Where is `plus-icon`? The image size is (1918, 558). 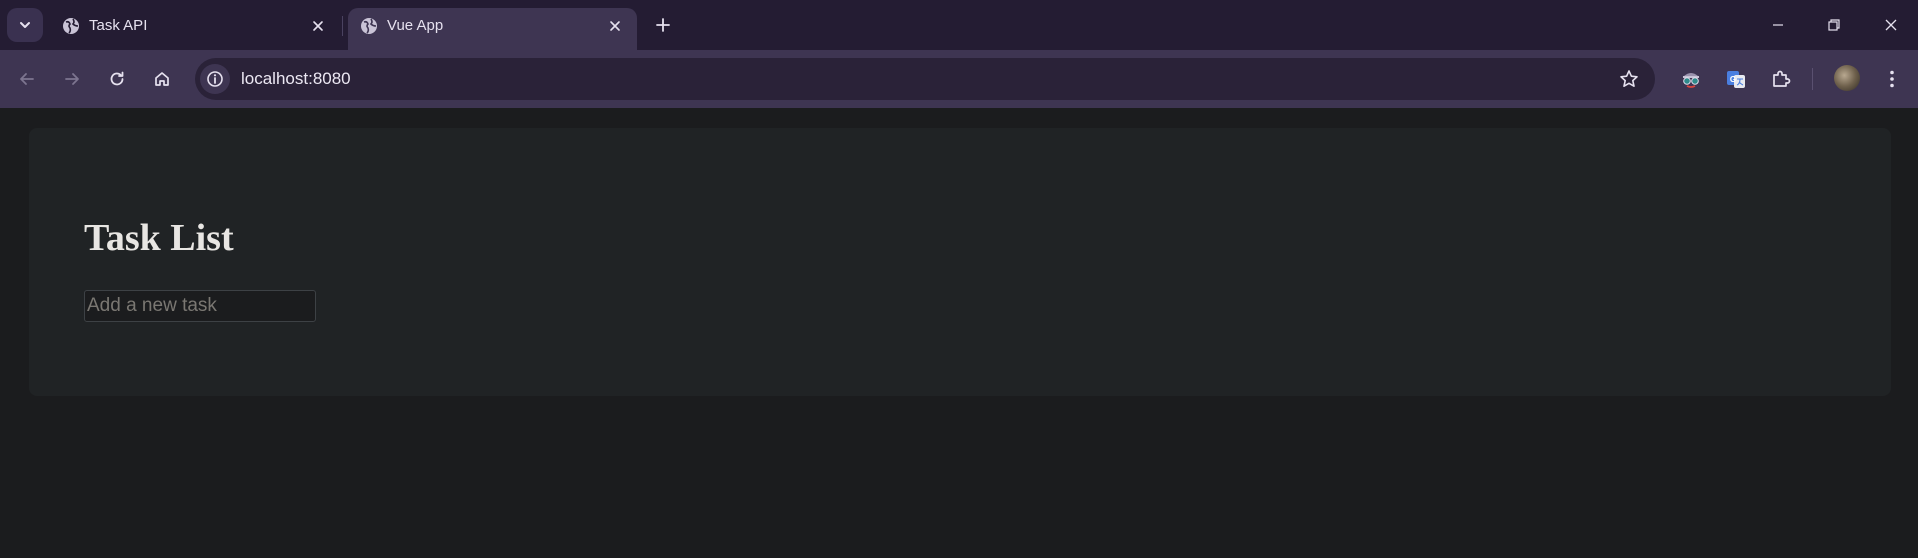 plus-icon is located at coordinates (663, 25).